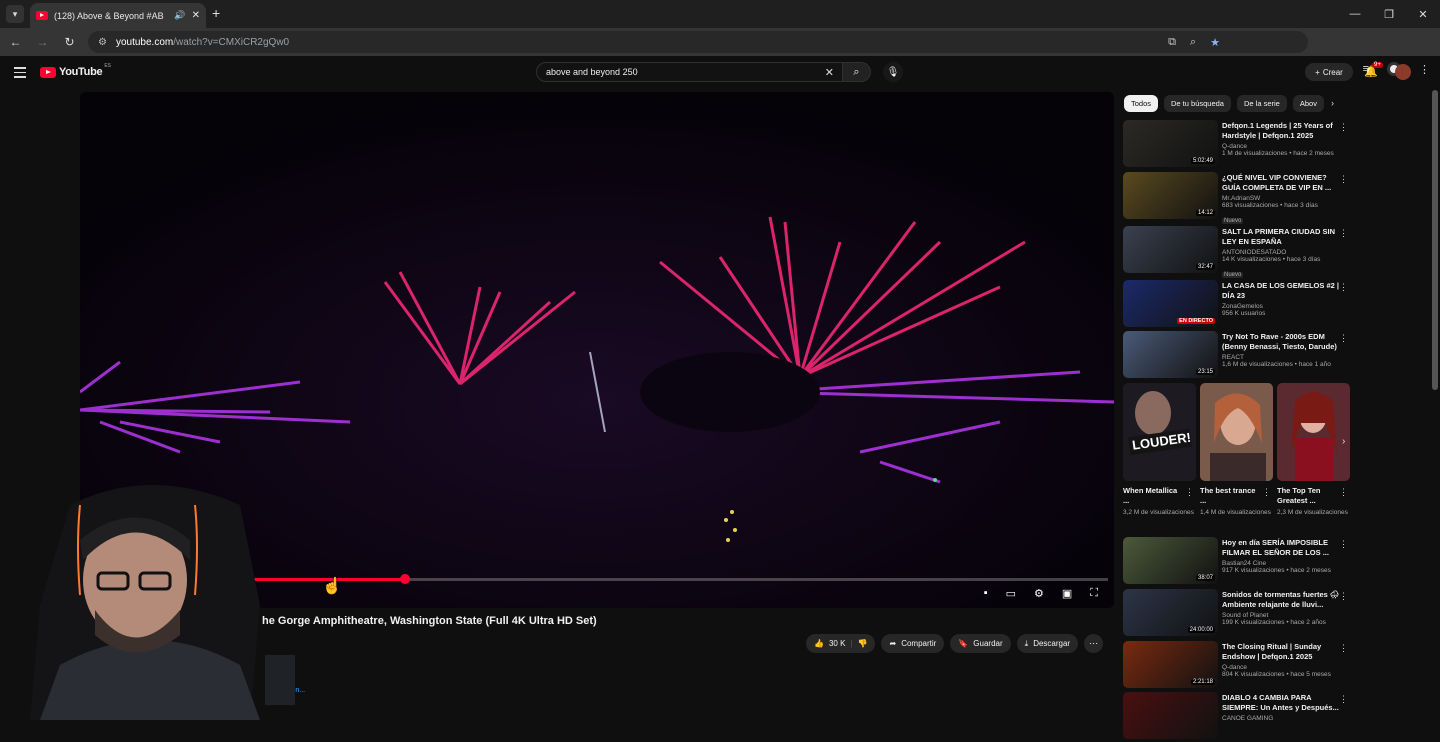  I want to click on thumbs-up-icon: 👍, so click(819, 643).